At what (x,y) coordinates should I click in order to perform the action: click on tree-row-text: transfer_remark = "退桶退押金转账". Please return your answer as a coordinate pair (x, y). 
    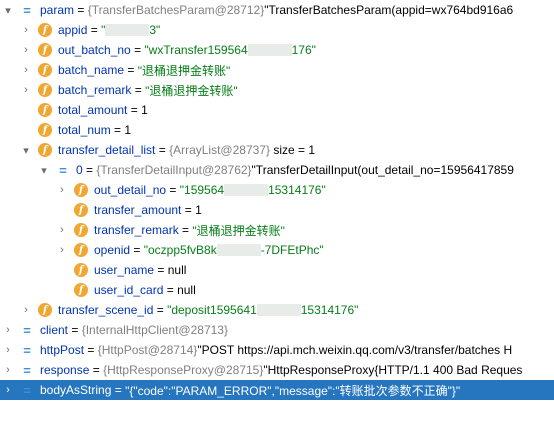
    Looking at the image, I should click on (189, 230).